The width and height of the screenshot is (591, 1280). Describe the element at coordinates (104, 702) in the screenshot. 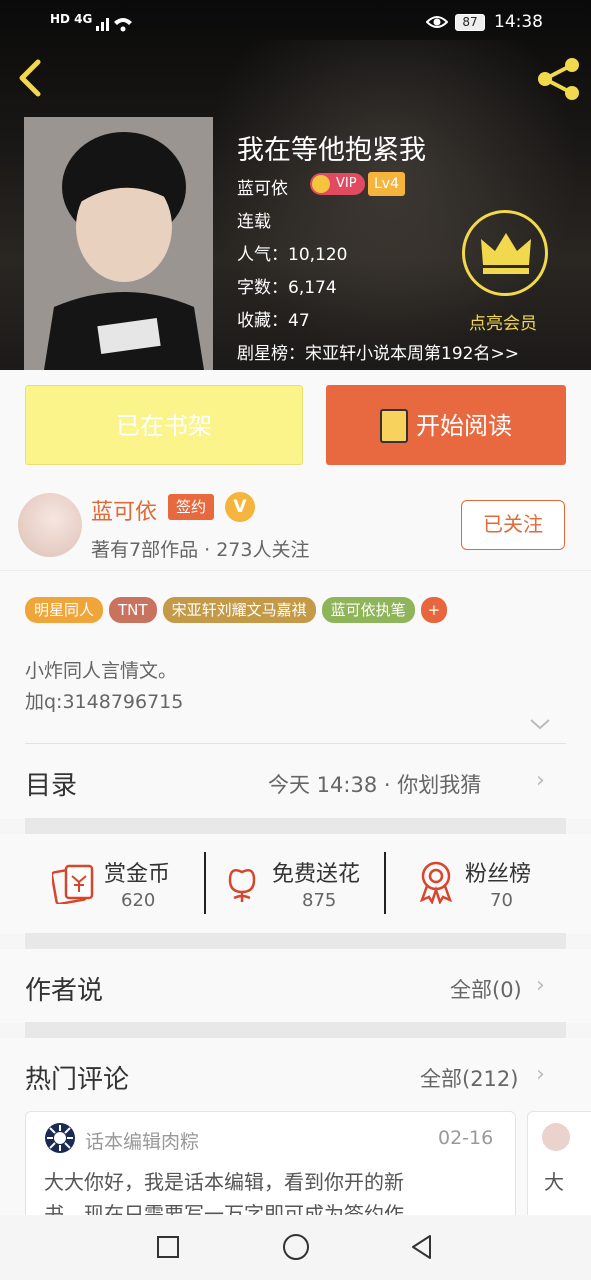

I see `description-line2: 加q:3148796715` at that location.